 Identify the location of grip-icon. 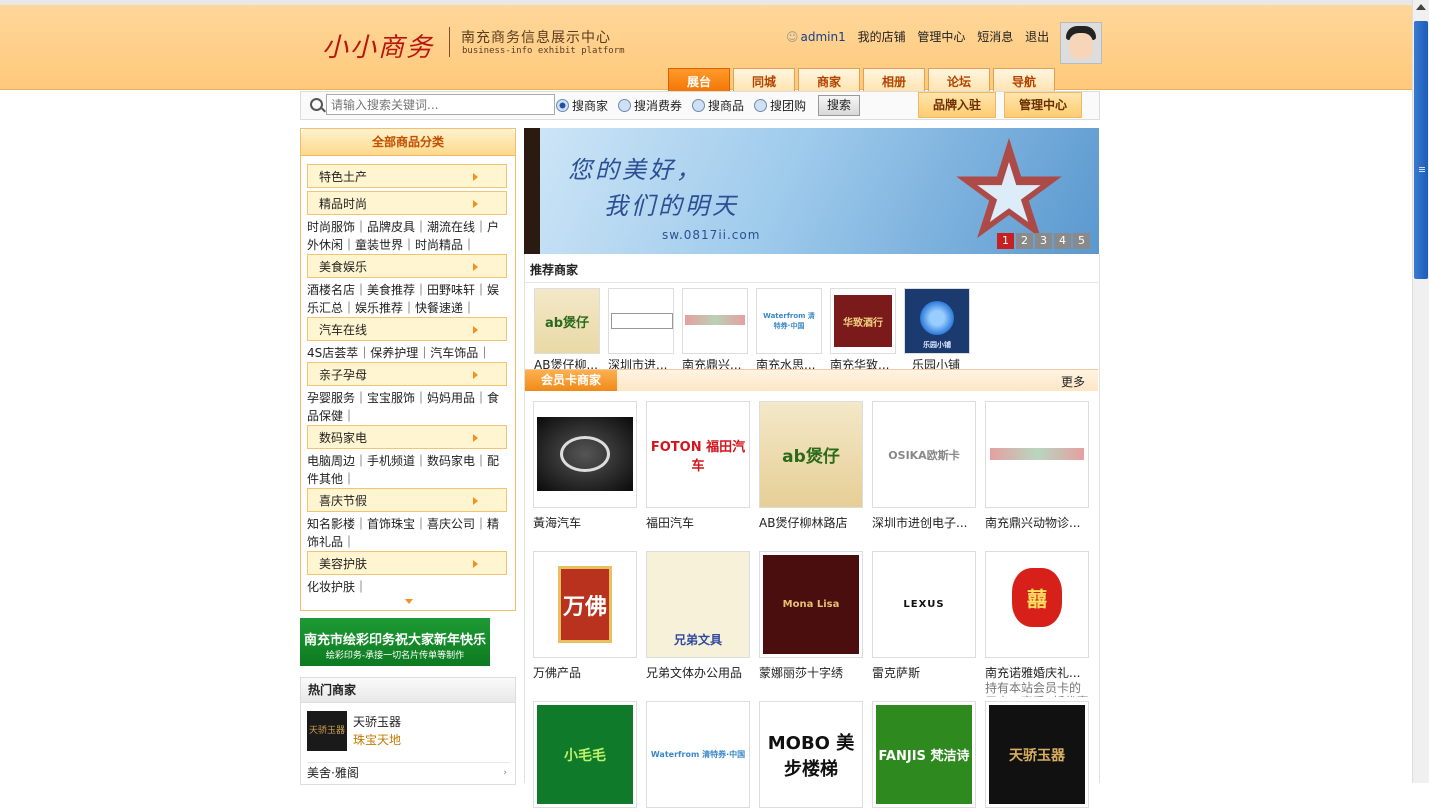
(1422, 167).